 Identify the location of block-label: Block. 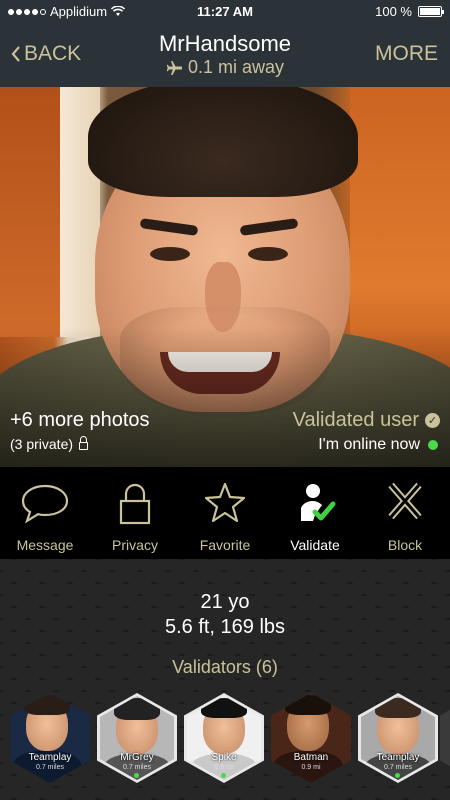
(405, 545).